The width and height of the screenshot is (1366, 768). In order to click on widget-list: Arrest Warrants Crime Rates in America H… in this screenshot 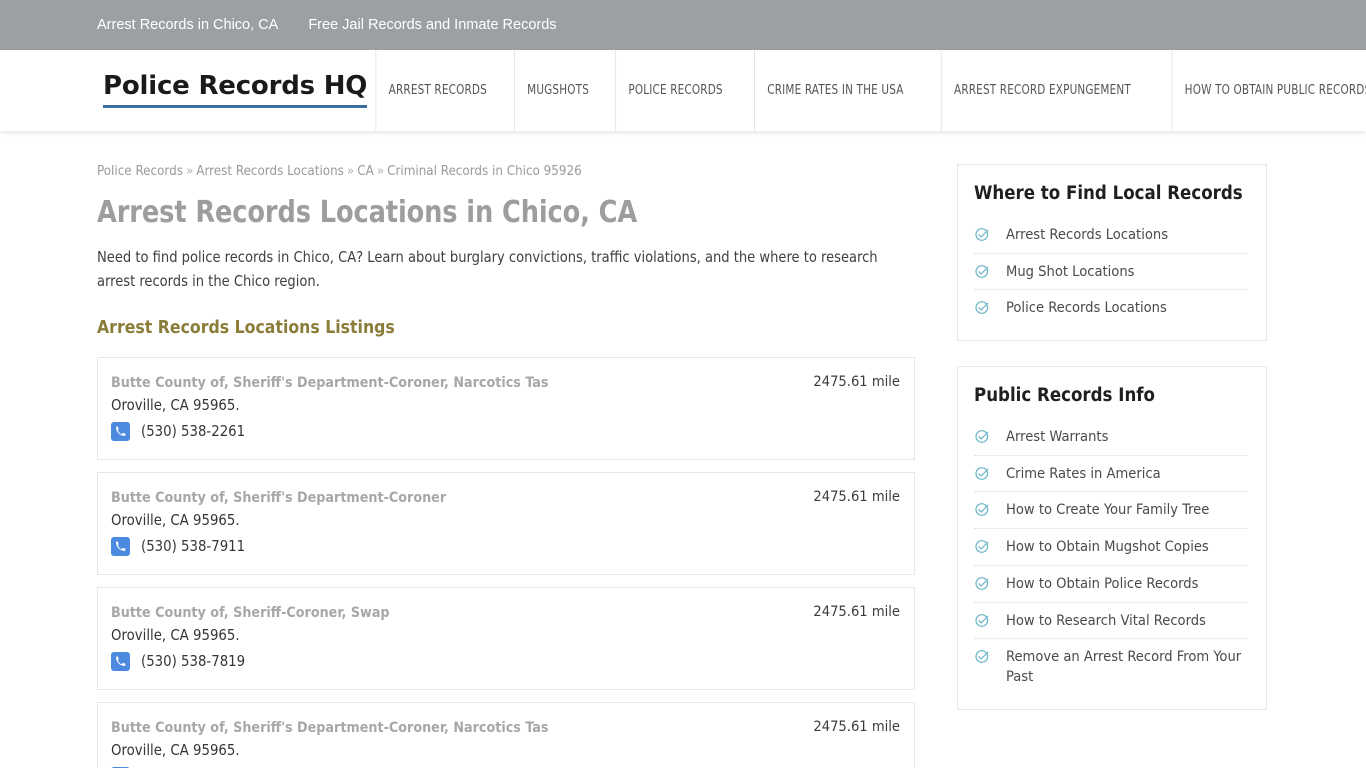, I will do `click(1111, 557)`.